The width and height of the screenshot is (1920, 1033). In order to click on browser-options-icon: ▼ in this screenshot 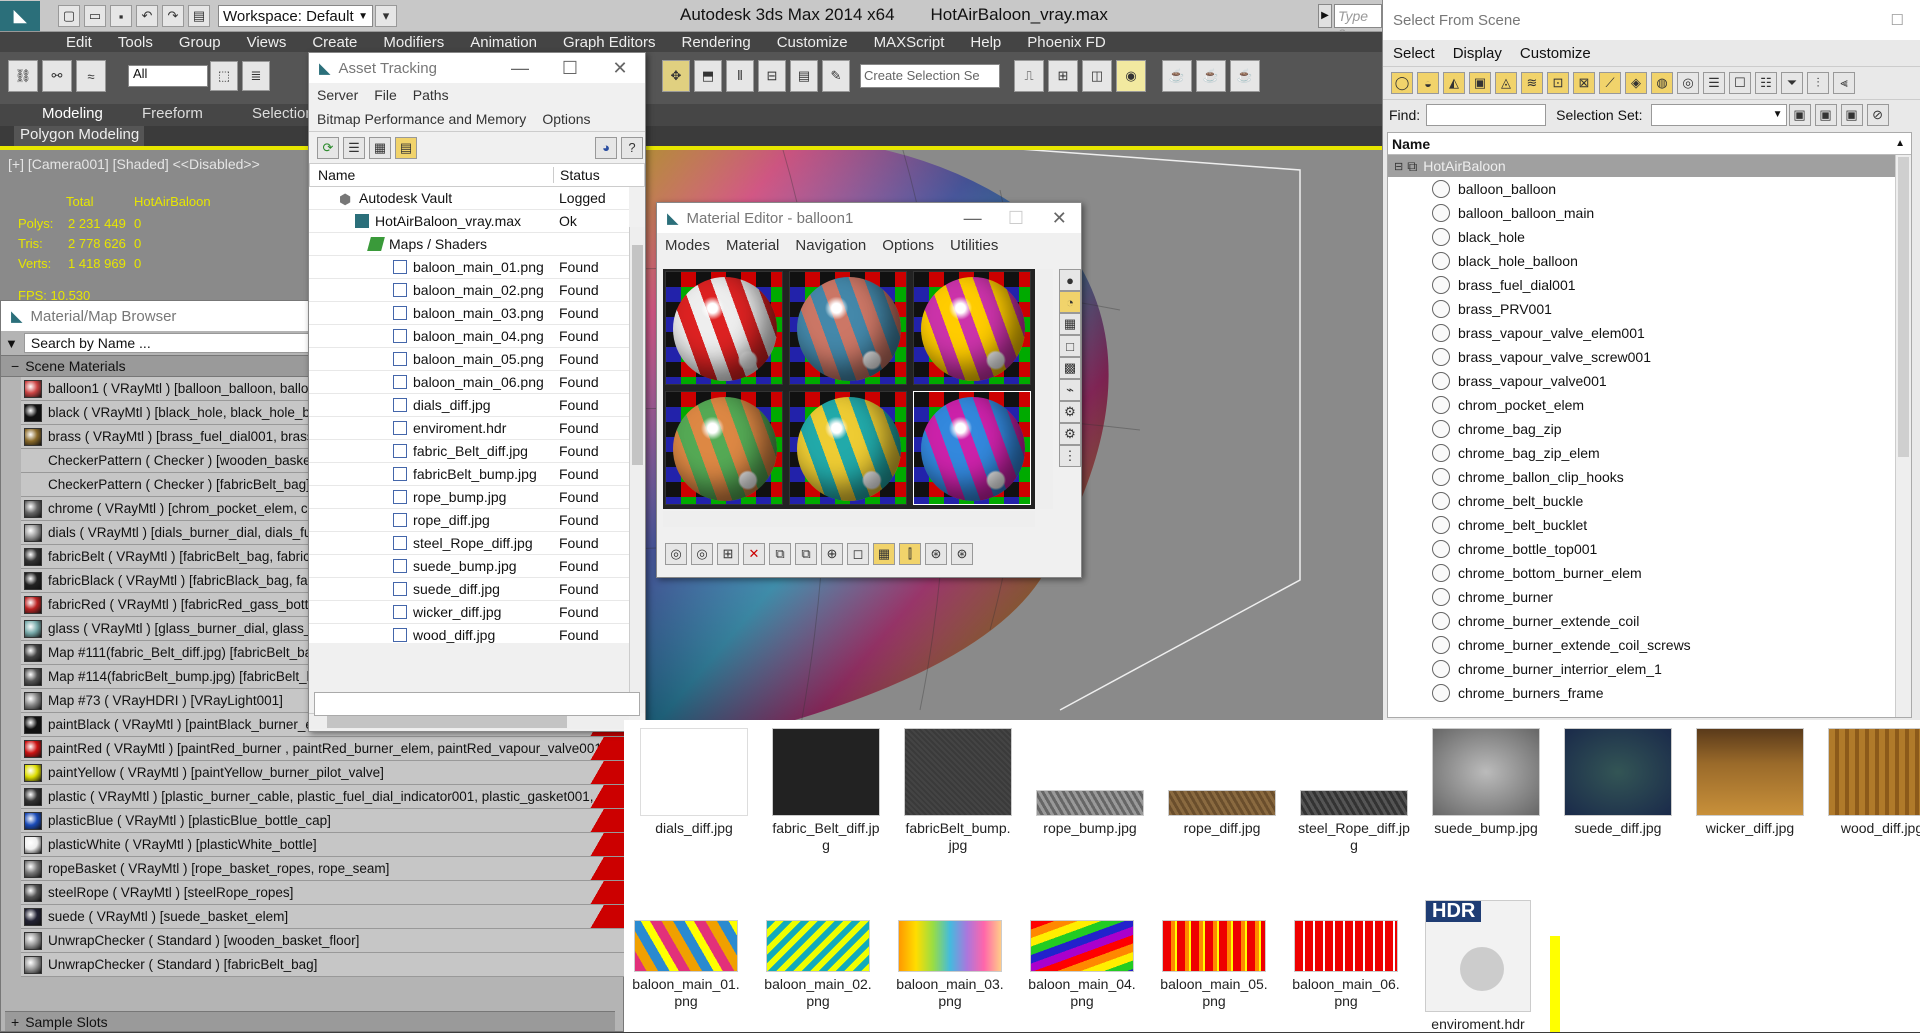, I will do `click(11, 343)`.